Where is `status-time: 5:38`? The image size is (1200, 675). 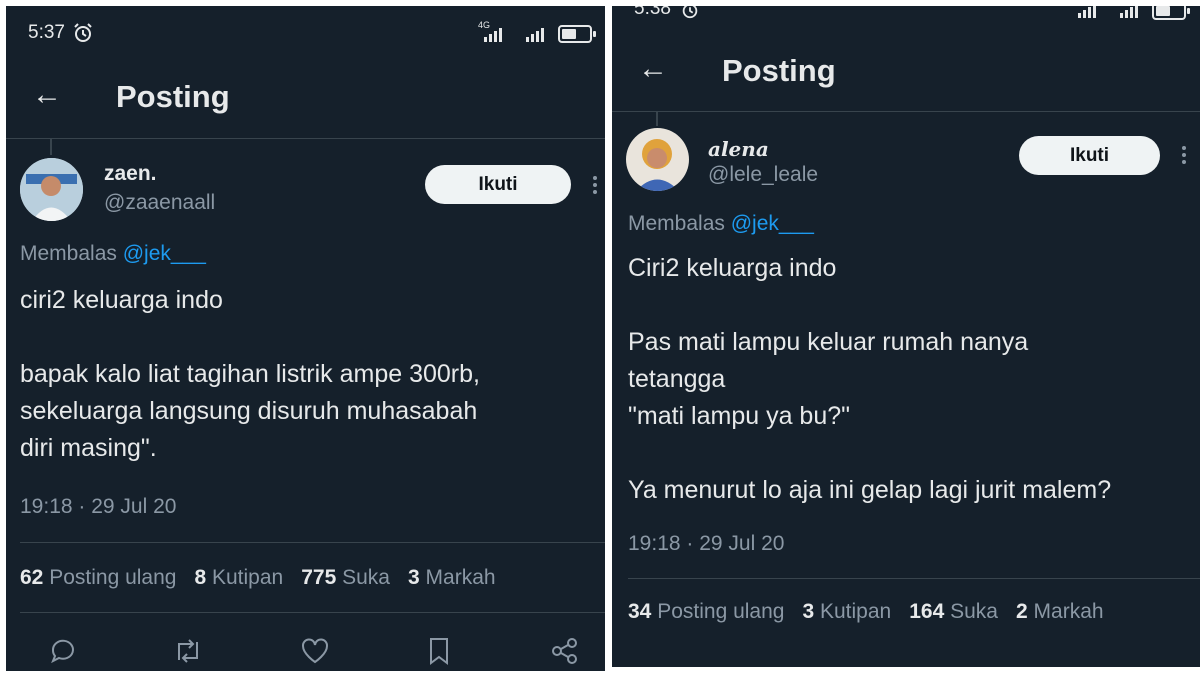
status-time: 5:38 is located at coordinates (652, 12).